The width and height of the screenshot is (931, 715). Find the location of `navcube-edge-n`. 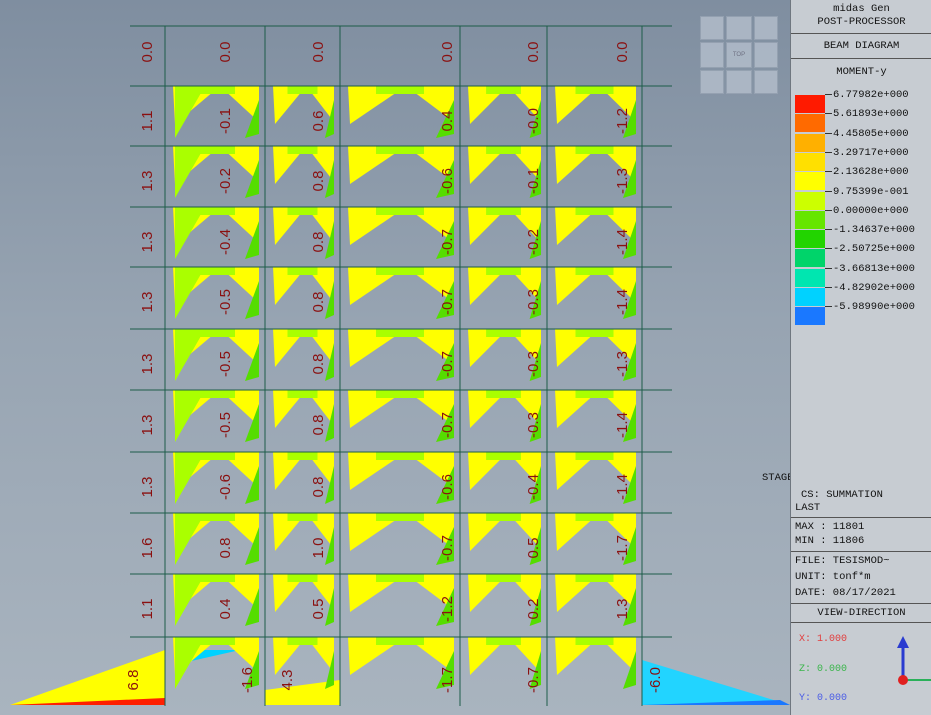

navcube-edge-n is located at coordinates (739, 28).